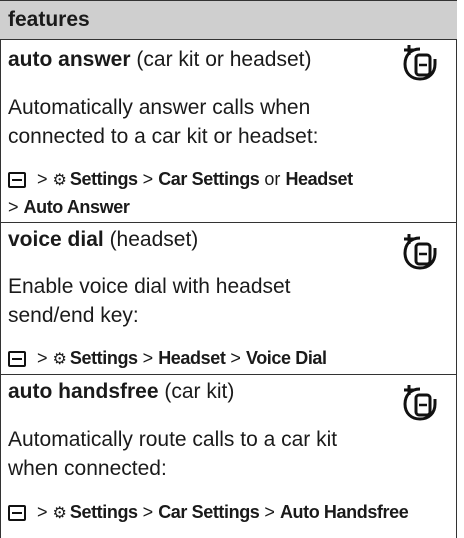  What do you see at coordinates (173, 439) in the screenshot?
I see `description-line: Automatically route calls to a car kit` at bounding box center [173, 439].